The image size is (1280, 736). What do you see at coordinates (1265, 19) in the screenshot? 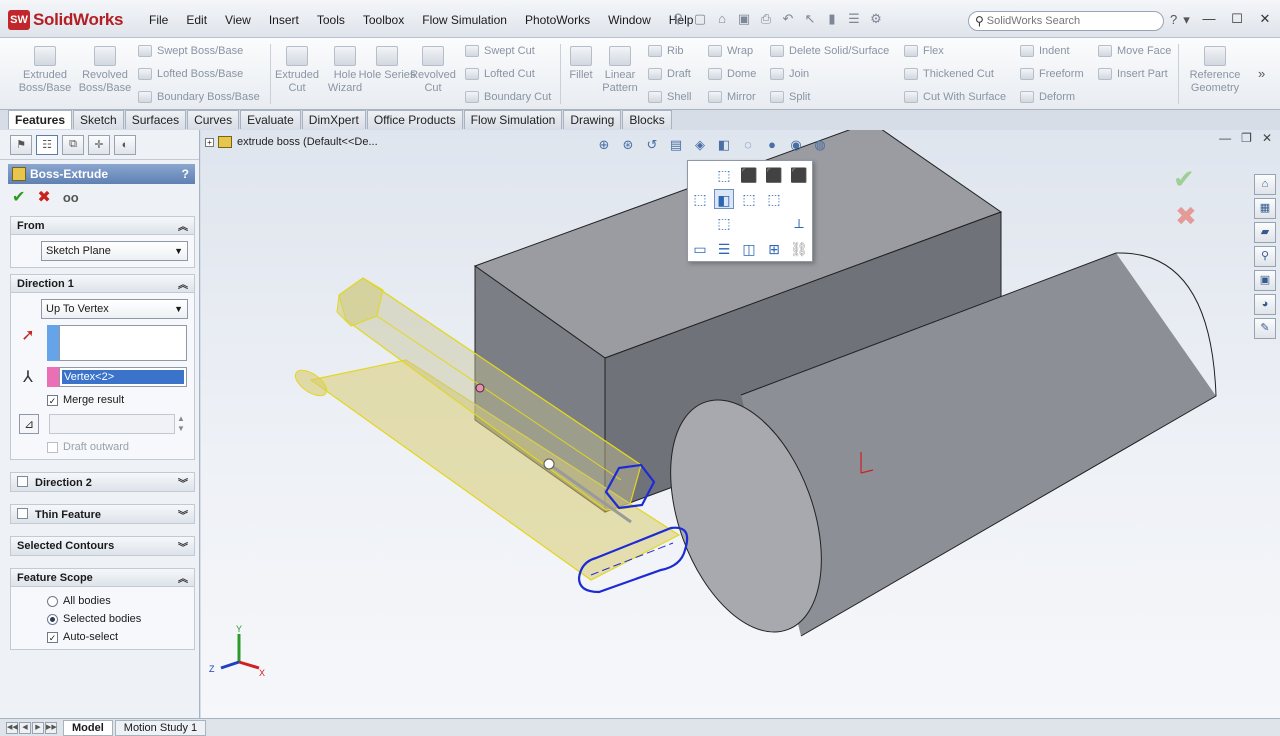
I see `close-icon: ✕` at bounding box center [1265, 19].